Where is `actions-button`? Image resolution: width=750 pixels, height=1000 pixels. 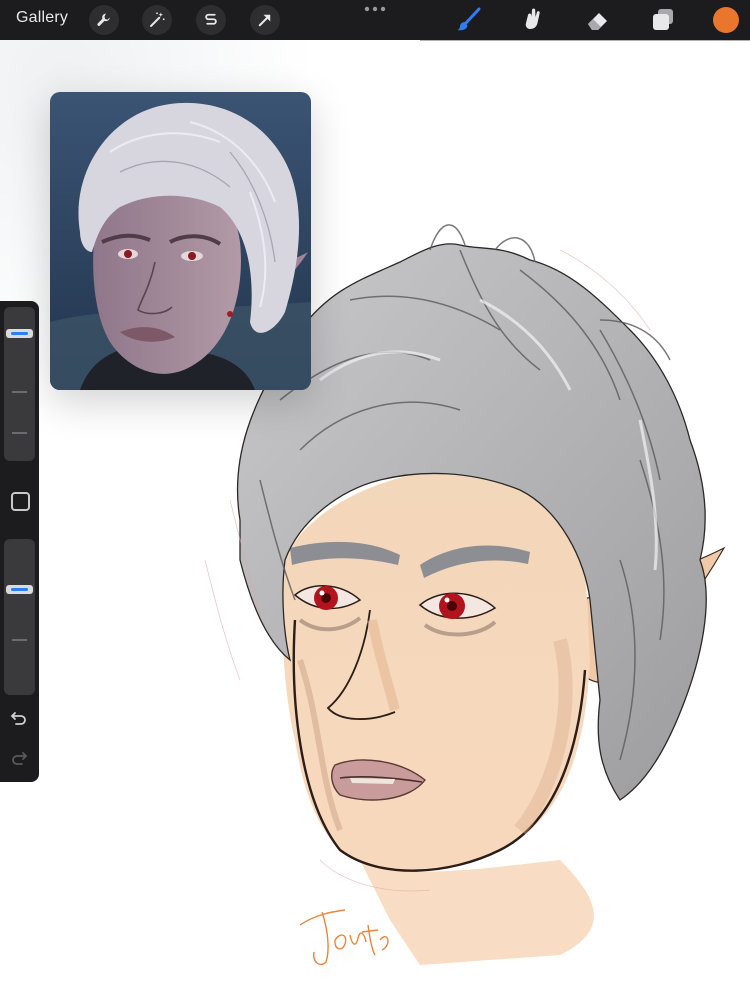 actions-button is located at coordinates (104, 20).